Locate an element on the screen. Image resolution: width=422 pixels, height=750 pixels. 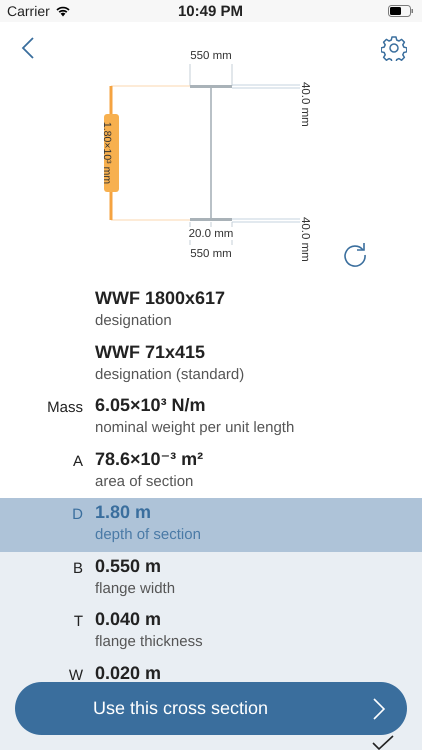
property-symbol: W is located at coordinates (75, 675).